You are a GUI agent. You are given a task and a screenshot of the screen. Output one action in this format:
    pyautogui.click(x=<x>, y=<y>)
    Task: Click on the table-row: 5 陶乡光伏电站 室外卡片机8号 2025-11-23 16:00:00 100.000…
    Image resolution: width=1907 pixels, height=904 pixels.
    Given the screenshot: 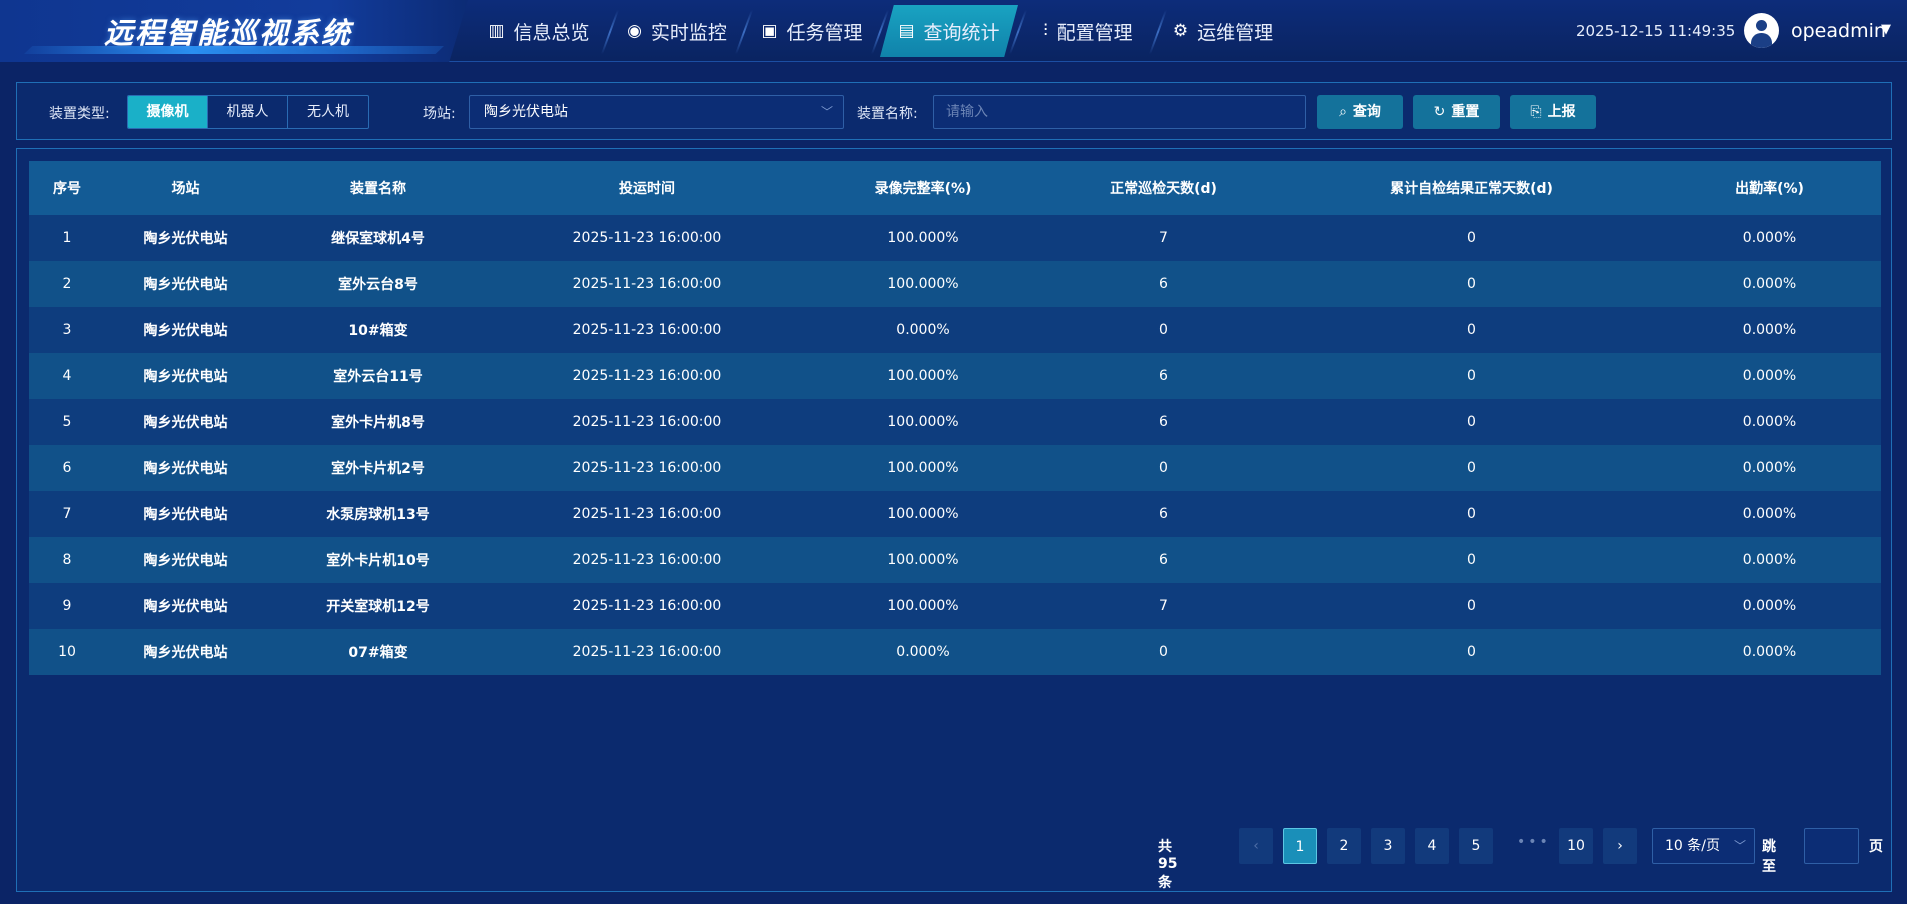 What is the action you would take?
    pyautogui.click(x=955, y=422)
    